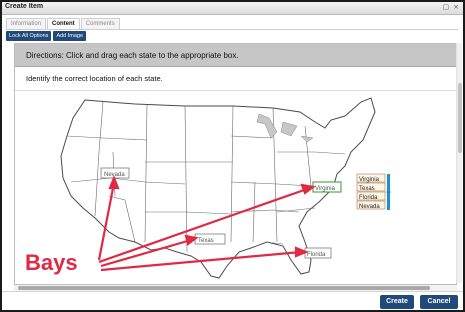  Describe the element at coordinates (26, 23) in the screenshot. I see `tab-information: Information` at that location.